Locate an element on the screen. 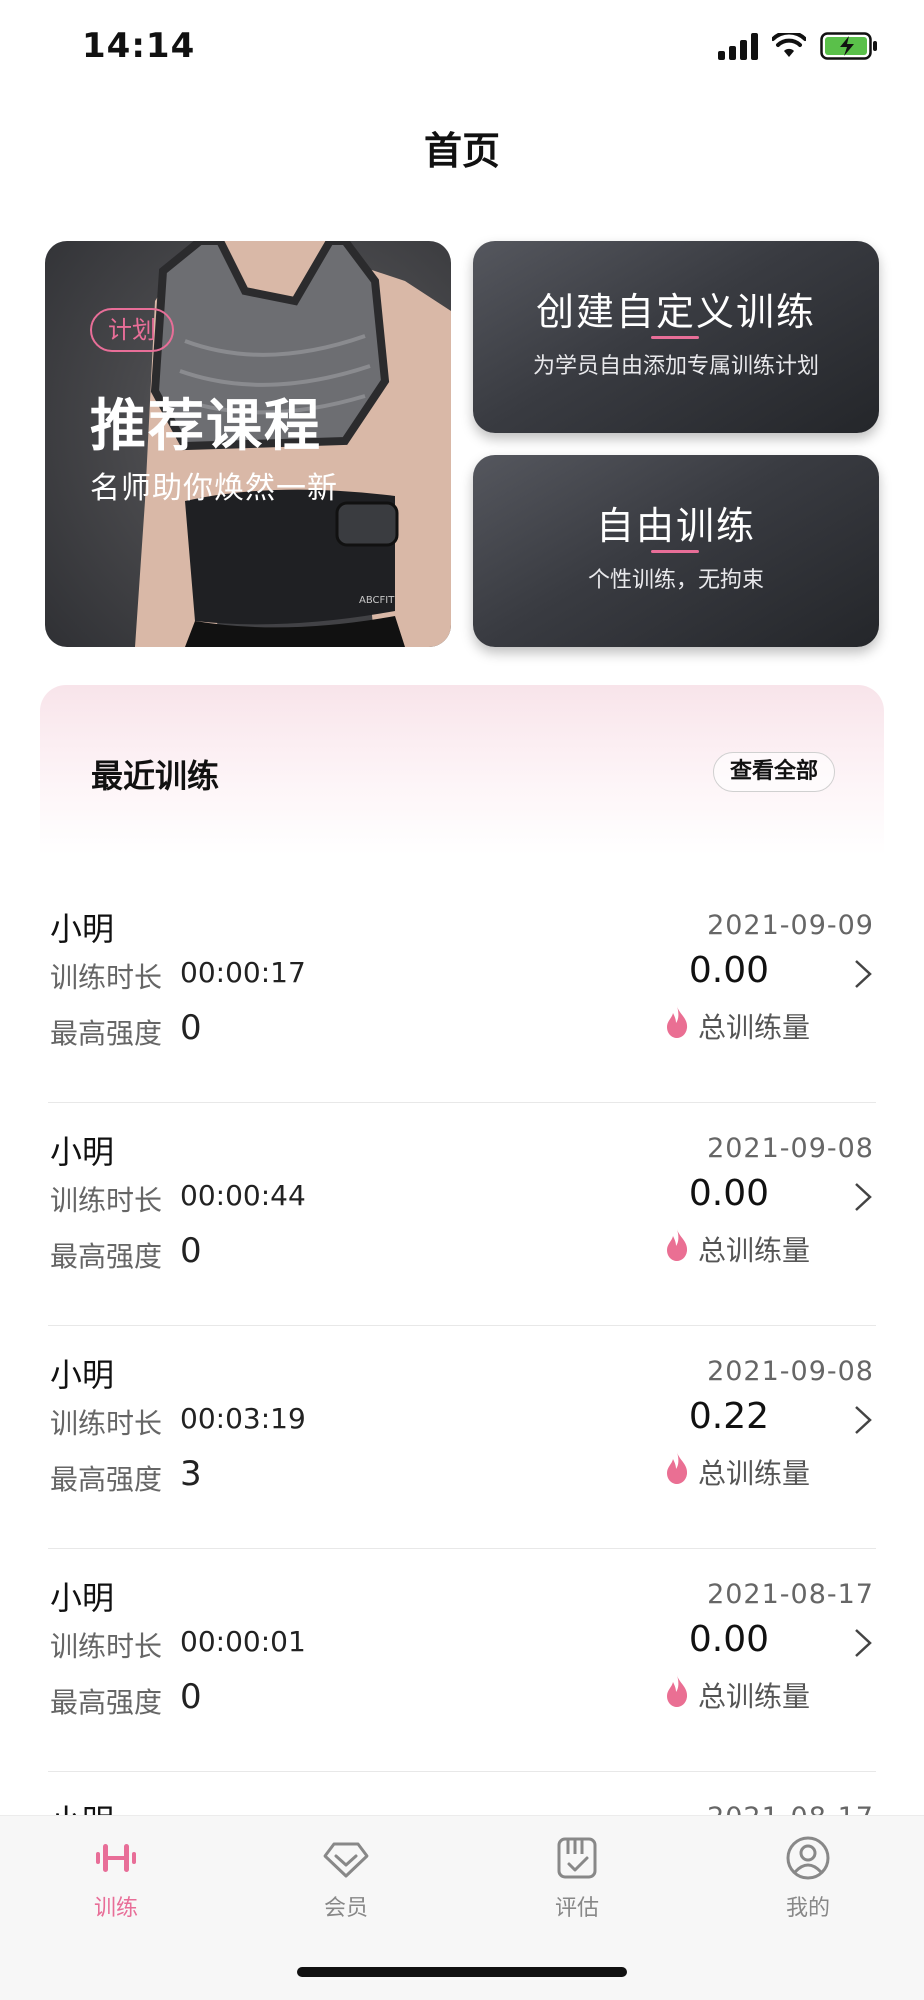 The image size is (924, 2000). status-icons is located at coordinates (798, 46).